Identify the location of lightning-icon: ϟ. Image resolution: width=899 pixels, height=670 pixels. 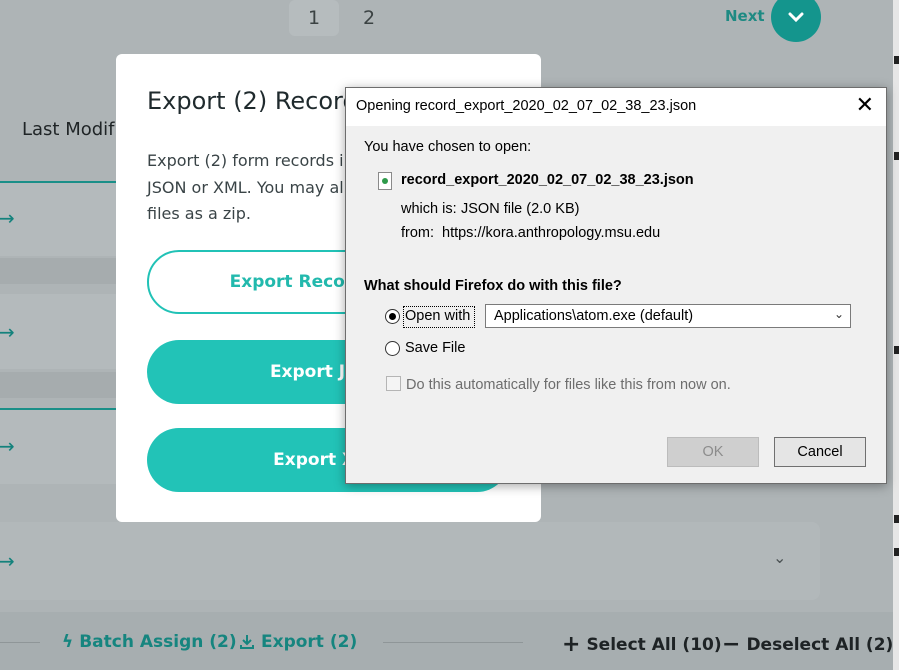
(68, 642).